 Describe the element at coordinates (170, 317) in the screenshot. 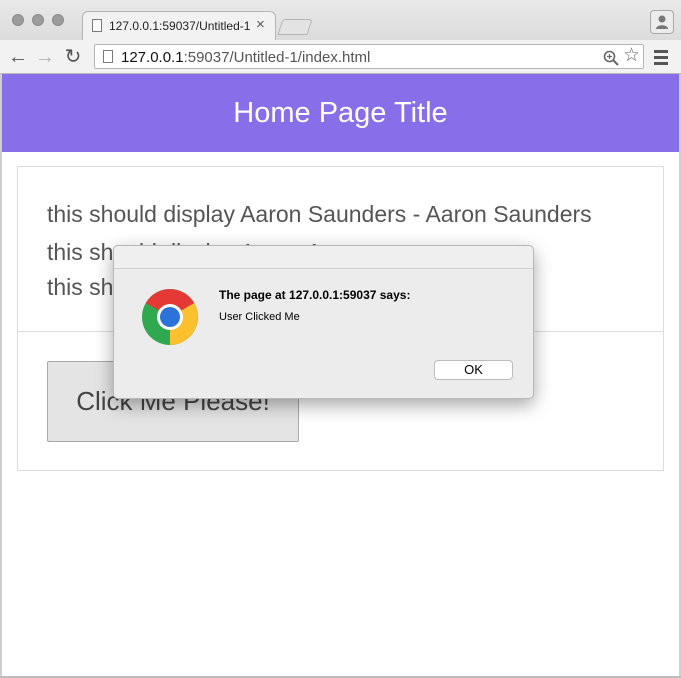

I see `chrome-logo-icon` at that location.